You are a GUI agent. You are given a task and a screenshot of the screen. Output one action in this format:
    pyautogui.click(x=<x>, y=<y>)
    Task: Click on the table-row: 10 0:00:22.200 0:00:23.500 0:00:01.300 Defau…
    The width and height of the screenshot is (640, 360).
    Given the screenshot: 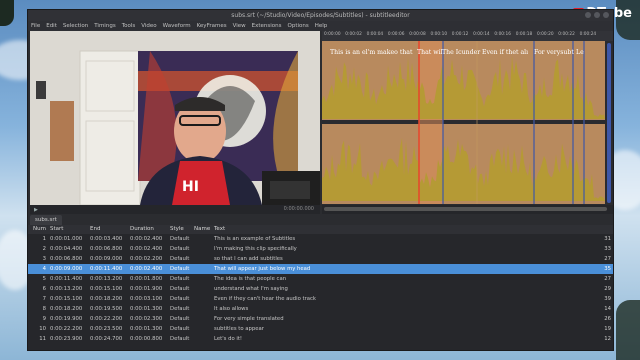 What is the action you would take?
    pyautogui.click(x=320, y=329)
    